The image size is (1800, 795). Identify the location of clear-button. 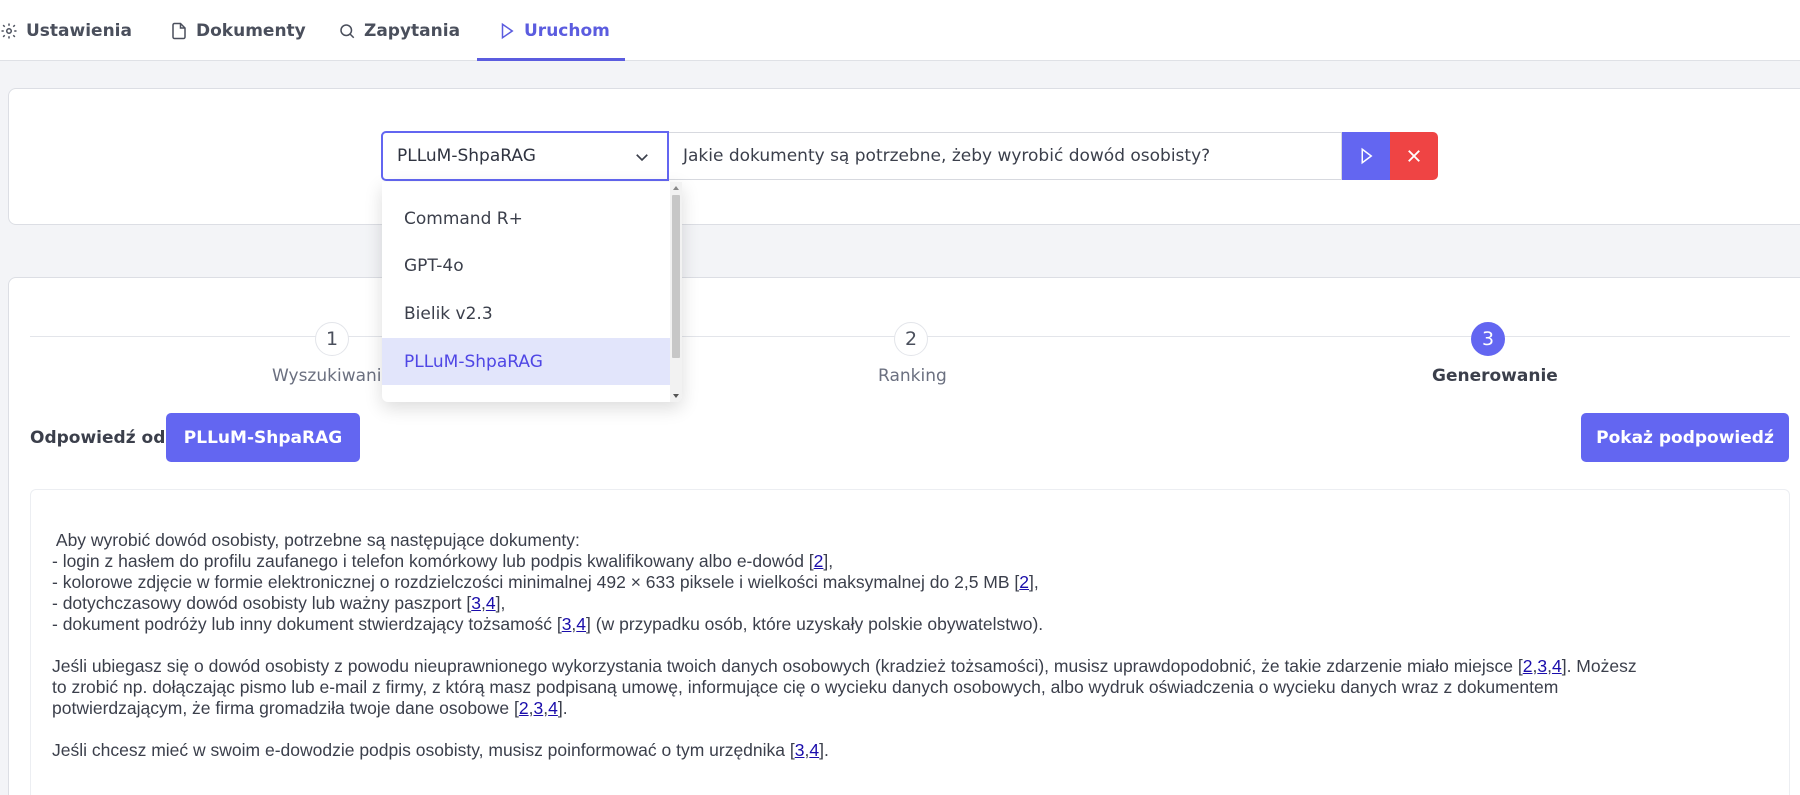
(1414, 156).